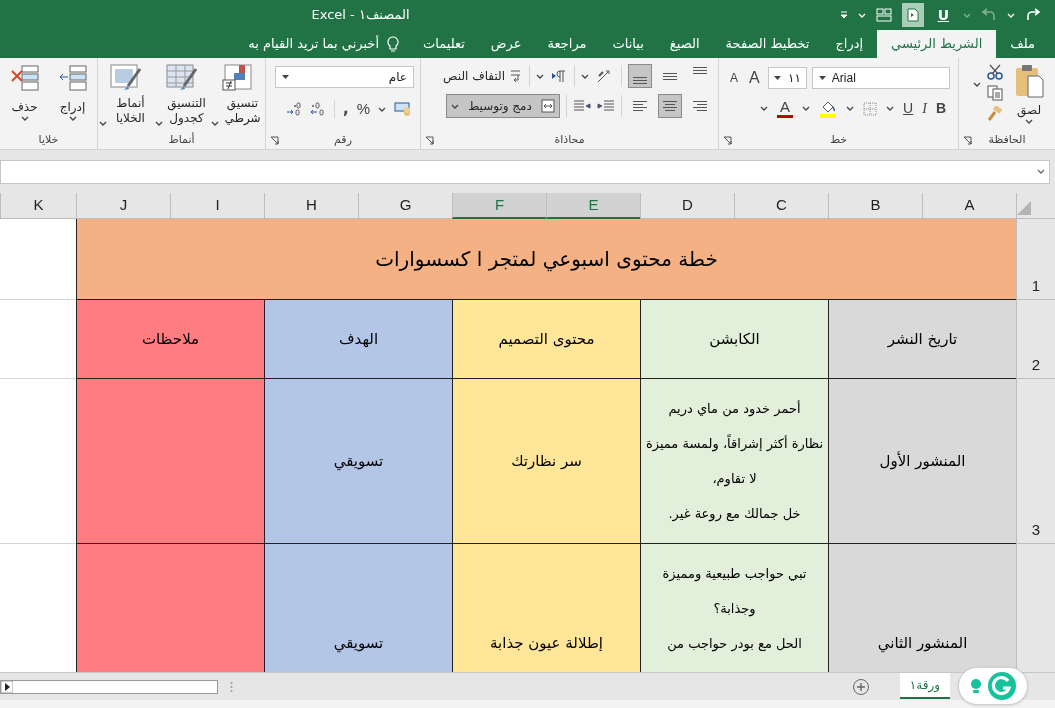 This screenshot has width=1055, height=708. What do you see at coordinates (684, 44) in the screenshot?
I see `ribbon-tab: الصيغ` at bounding box center [684, 44].